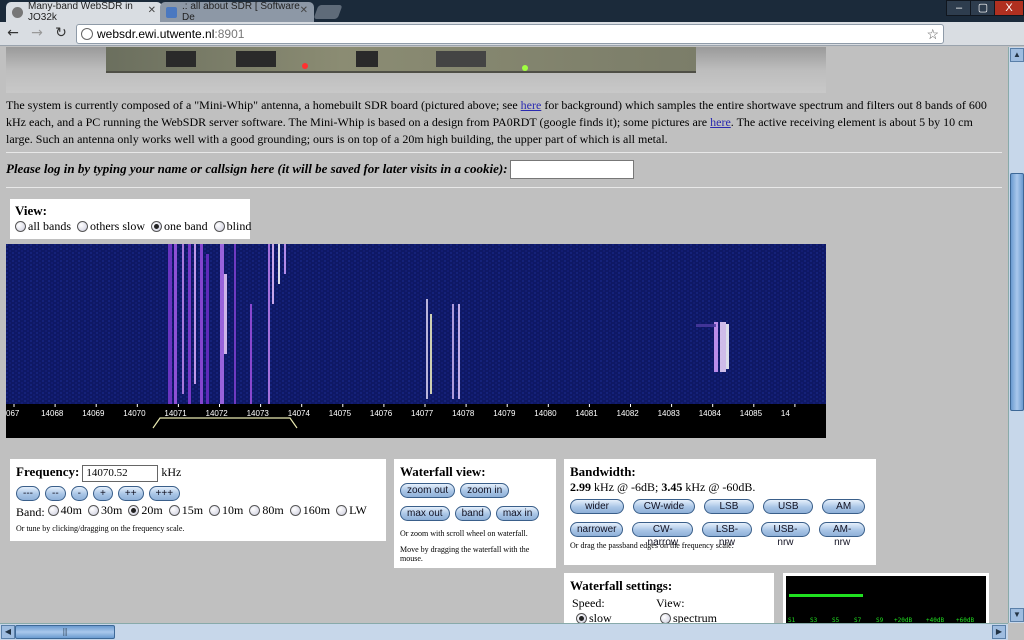  What do you see at coordinates (111, 226) in the screenshot?
I see `view-radio-others-slow: others slow` at bounding box center [111, 226].